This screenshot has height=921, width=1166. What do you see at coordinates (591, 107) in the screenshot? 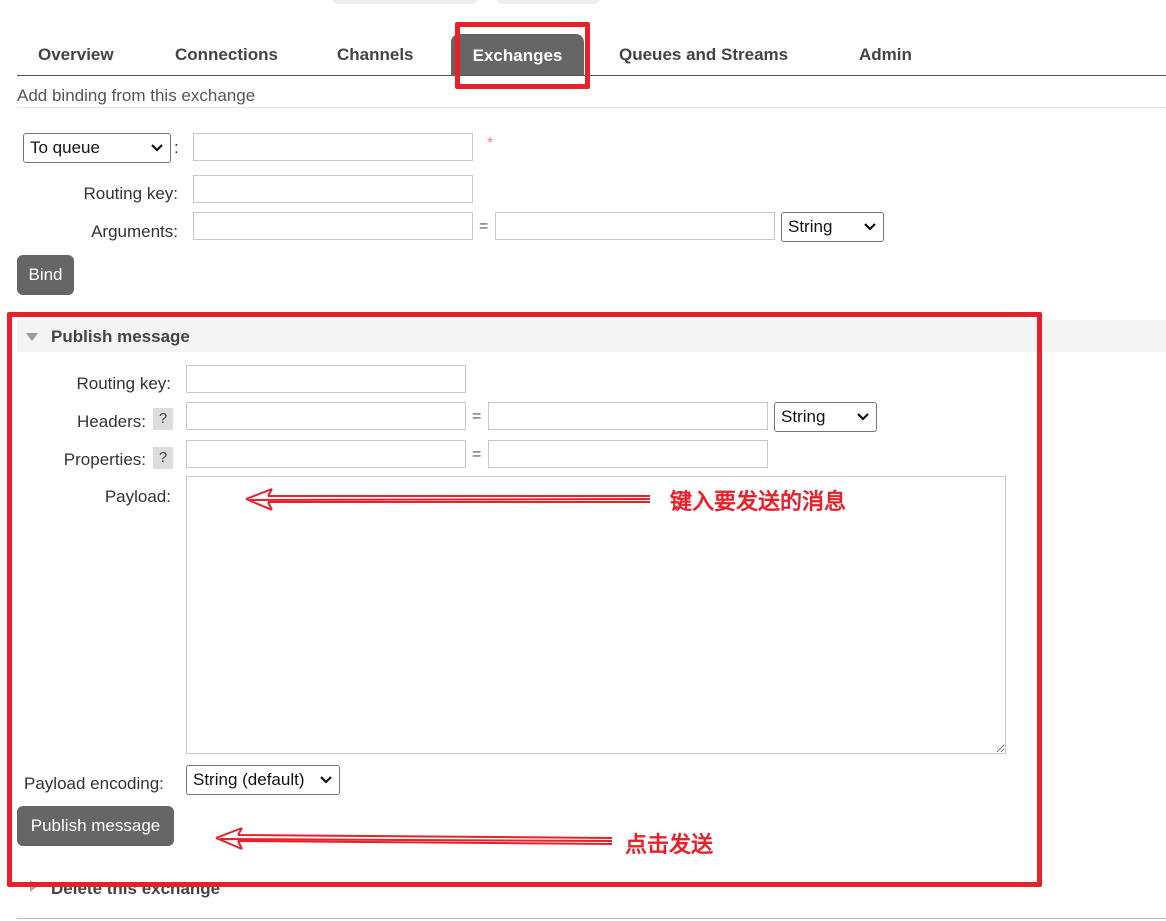
I see `binding-heading-divider` at bounding box center [591, 107].